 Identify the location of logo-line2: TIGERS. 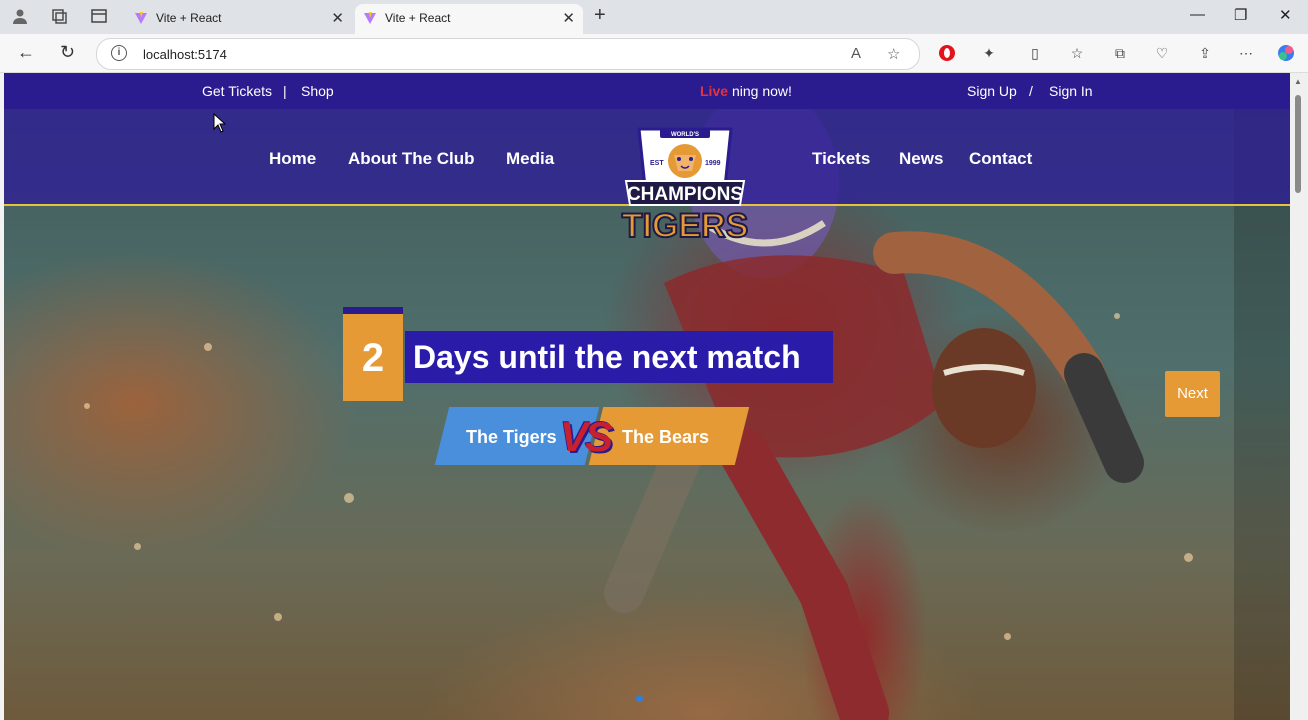
(685, 226).